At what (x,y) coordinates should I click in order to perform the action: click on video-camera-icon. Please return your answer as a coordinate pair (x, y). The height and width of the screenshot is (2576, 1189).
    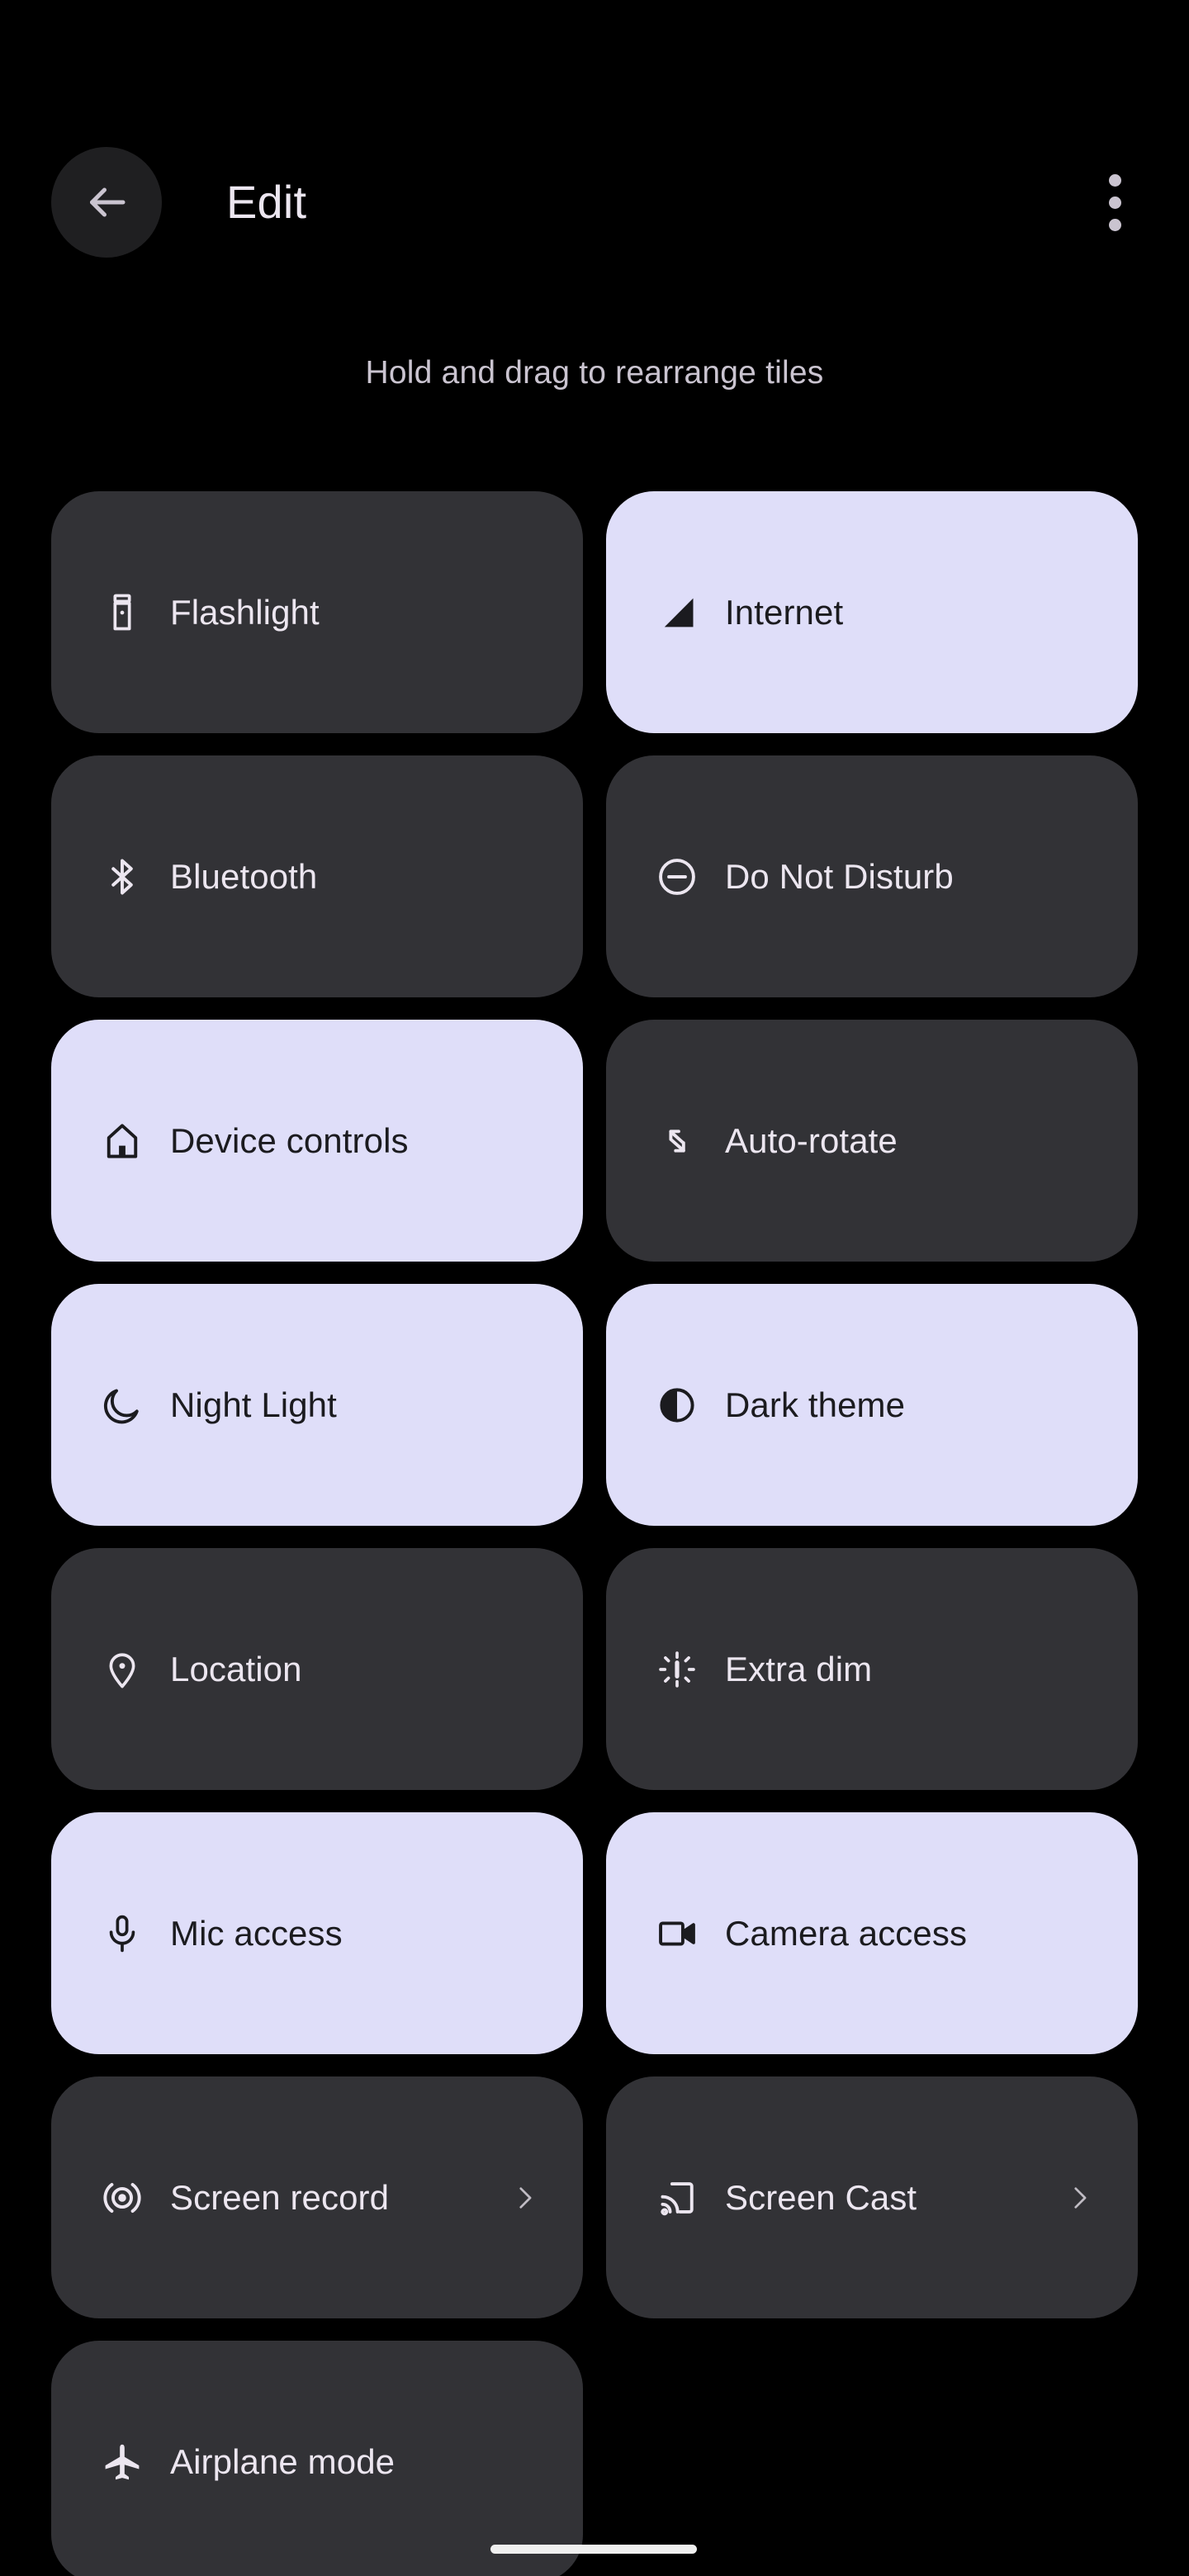
    Looking at the image, I should click on (677, 1934).